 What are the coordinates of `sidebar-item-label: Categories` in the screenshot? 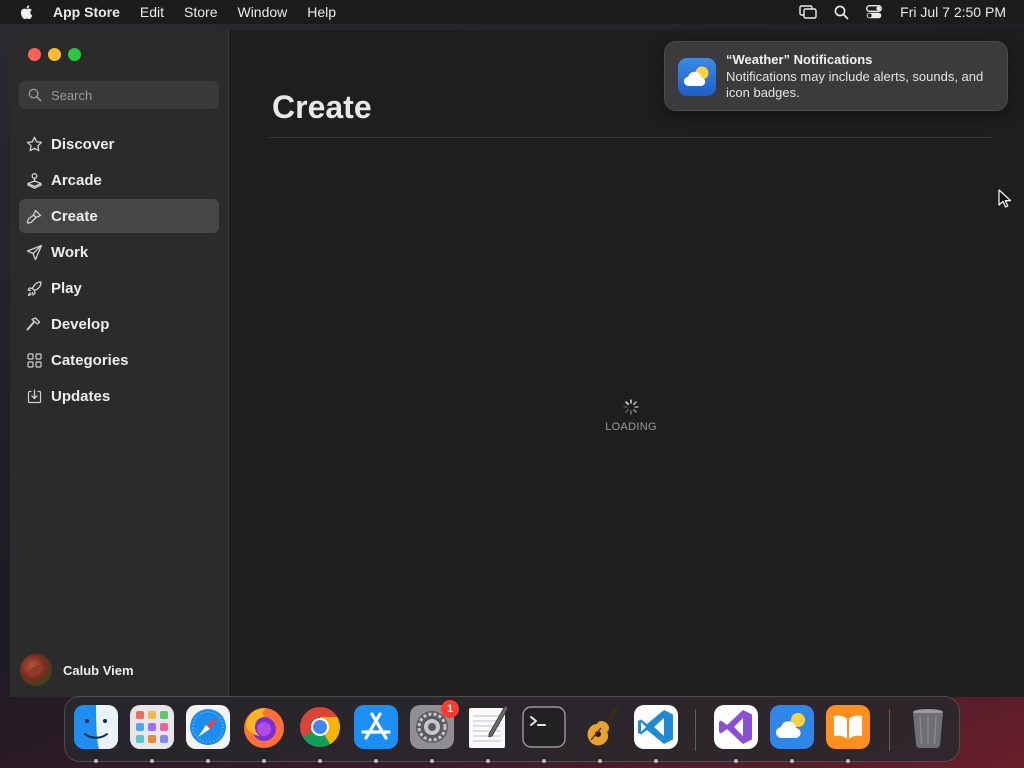 It's located at (90, 360).